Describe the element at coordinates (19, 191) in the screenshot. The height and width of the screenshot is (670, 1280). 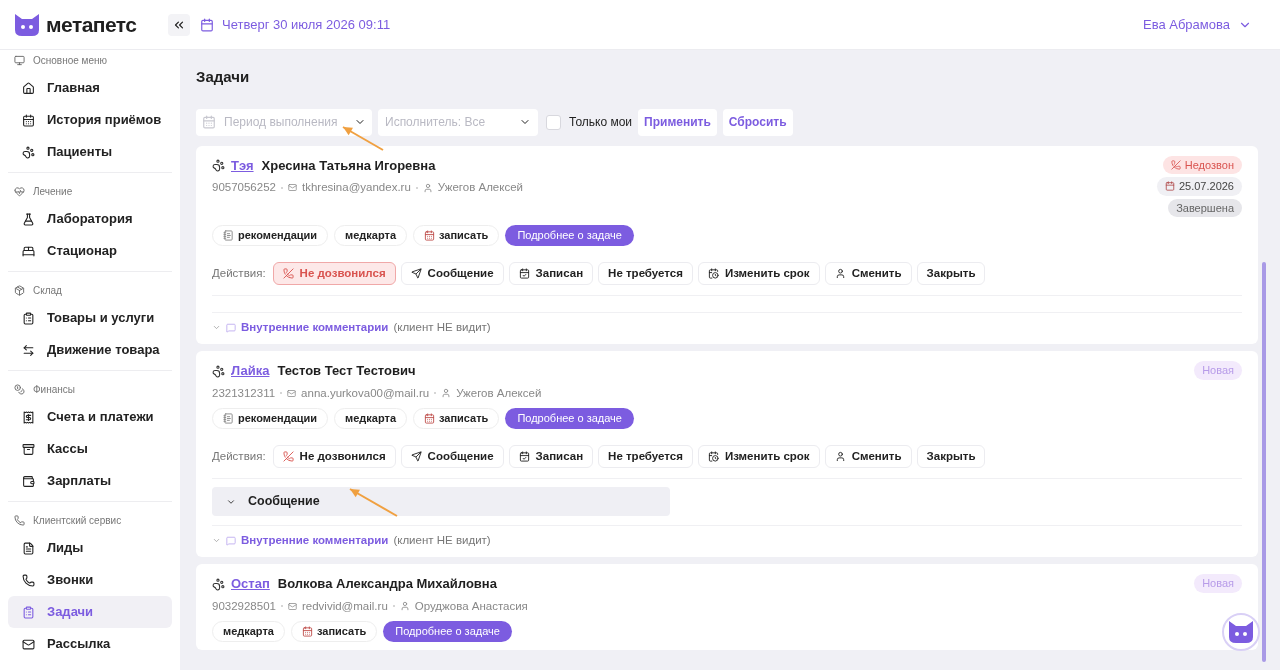
I see `heart-icon` at that location.